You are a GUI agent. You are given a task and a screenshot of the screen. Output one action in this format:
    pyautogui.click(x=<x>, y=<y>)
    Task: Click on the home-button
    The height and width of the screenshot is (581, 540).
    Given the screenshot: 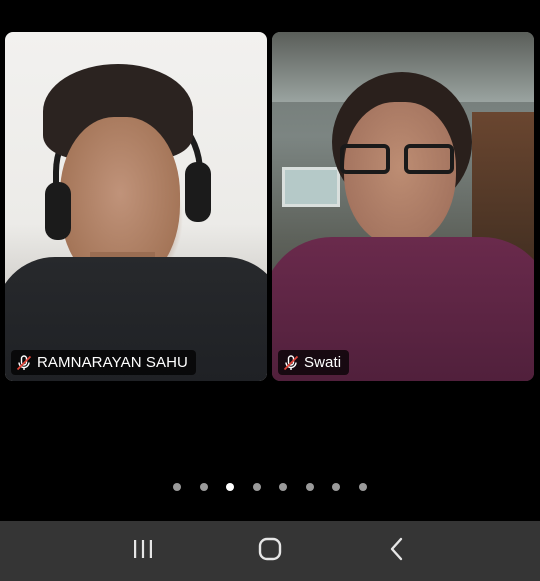 What is the action you would take?
    pyautogui.click(x=270, y=551)
    